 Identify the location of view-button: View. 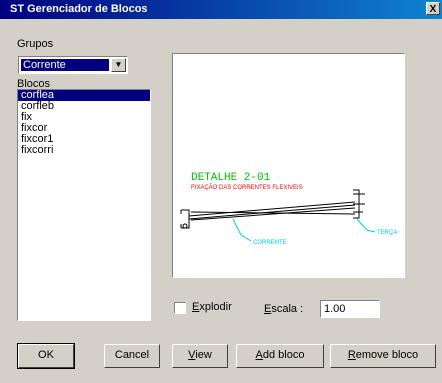
(200, 356).